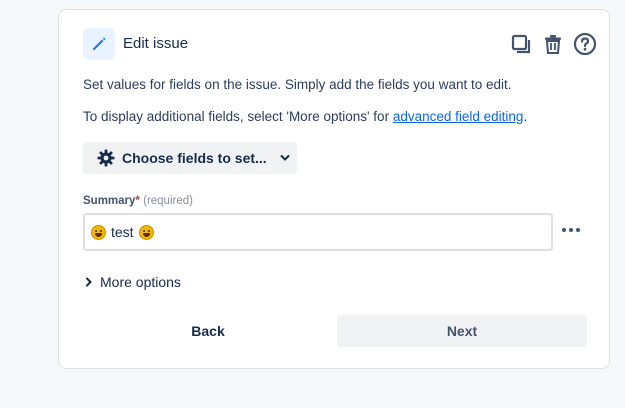 The height and width of the screenshot is (408, 625). I want to click on next-button: Next, so click(462, 331).